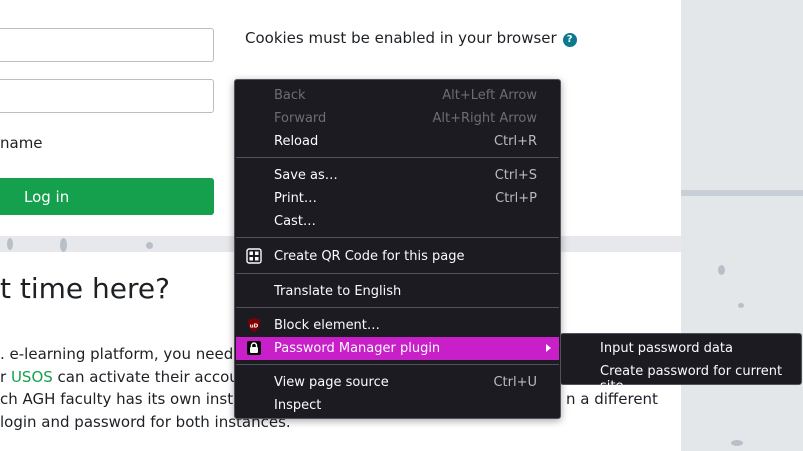 Image resolution: width=803 pixels, height=451 pixels. Describe the element at coordinates (515, 175) in the screenshot. I see `menu-item-shortcut: Ctrl+S` at that location.